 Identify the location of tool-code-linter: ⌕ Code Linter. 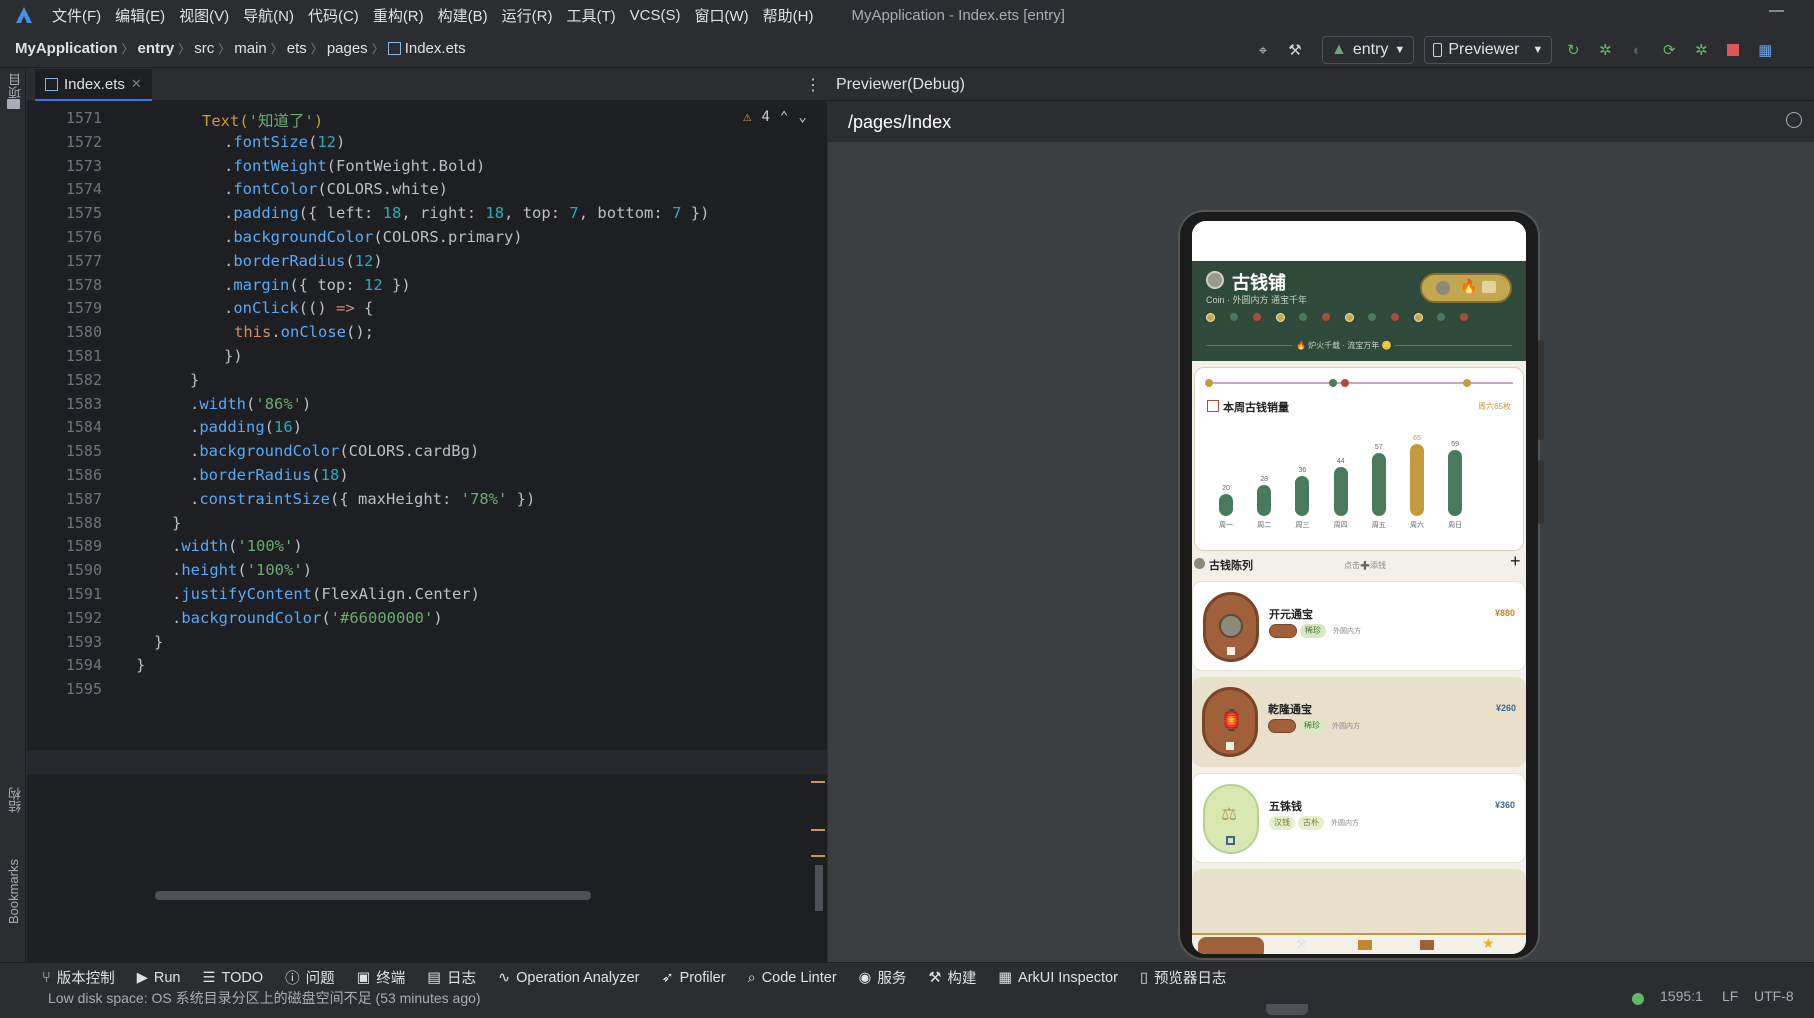
(792, 978).